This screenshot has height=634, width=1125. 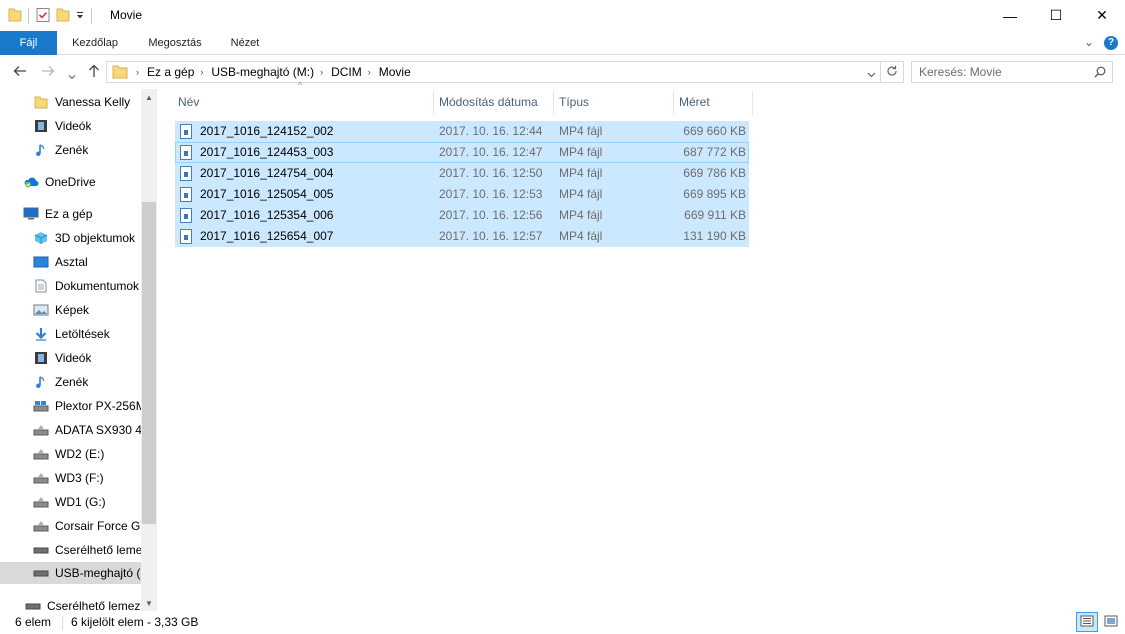 I want to click on sidebar-item-music: Zenék, so click(x=60, y=150).